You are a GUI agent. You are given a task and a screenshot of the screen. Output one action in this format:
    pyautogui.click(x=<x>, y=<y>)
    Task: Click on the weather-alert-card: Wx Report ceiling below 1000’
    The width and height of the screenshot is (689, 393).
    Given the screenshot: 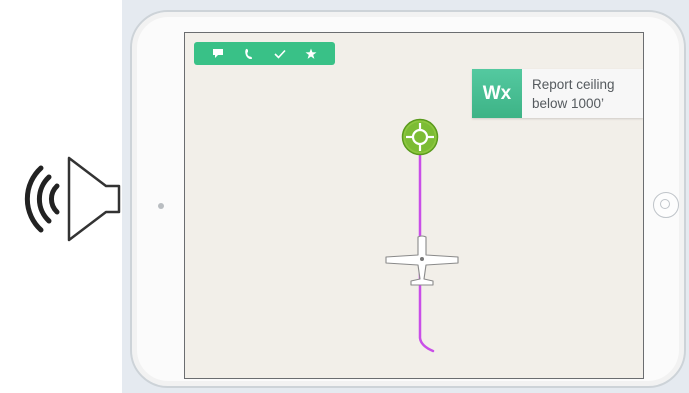 What is the action you would take?
    pyautogui.click(x=557, y=93)
    